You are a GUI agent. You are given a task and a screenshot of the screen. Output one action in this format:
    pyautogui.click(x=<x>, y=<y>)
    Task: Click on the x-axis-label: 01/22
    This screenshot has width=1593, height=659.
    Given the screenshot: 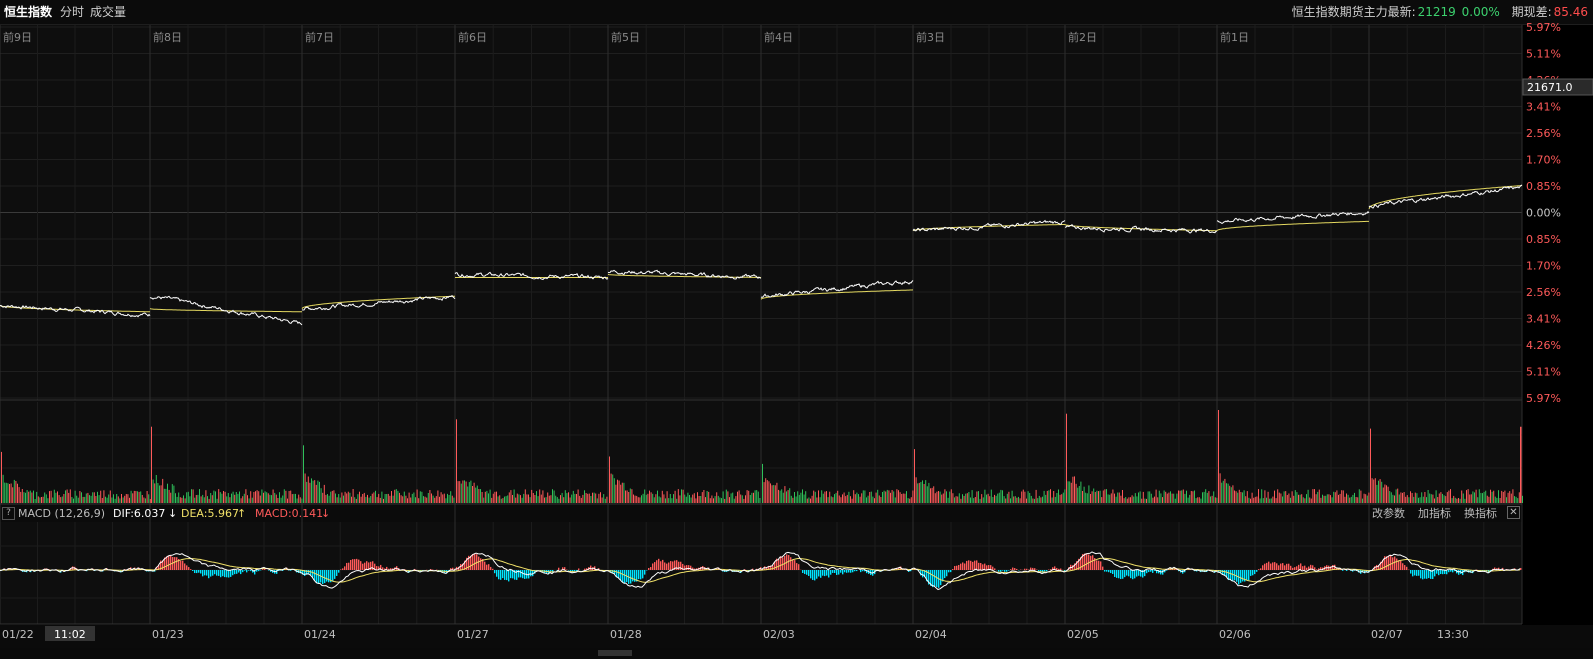 What is the action you would take?
    pyautogui.click(x=18, y=634)
    